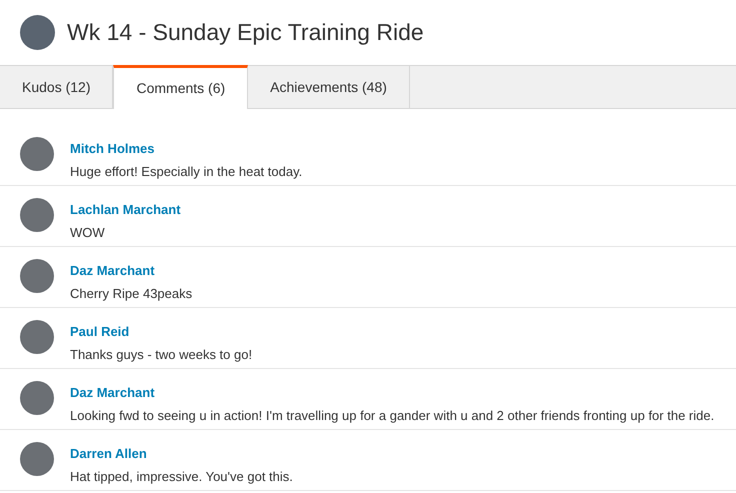 This screenshot has width=736, height=493. Describe the element at coordinates (392, 415) in the screenshot. I see `comment-text: Looking fwd to seeing u in action! I'm travelling up for a gander with u and 2 other friends fronting up for the ride.` at that location.